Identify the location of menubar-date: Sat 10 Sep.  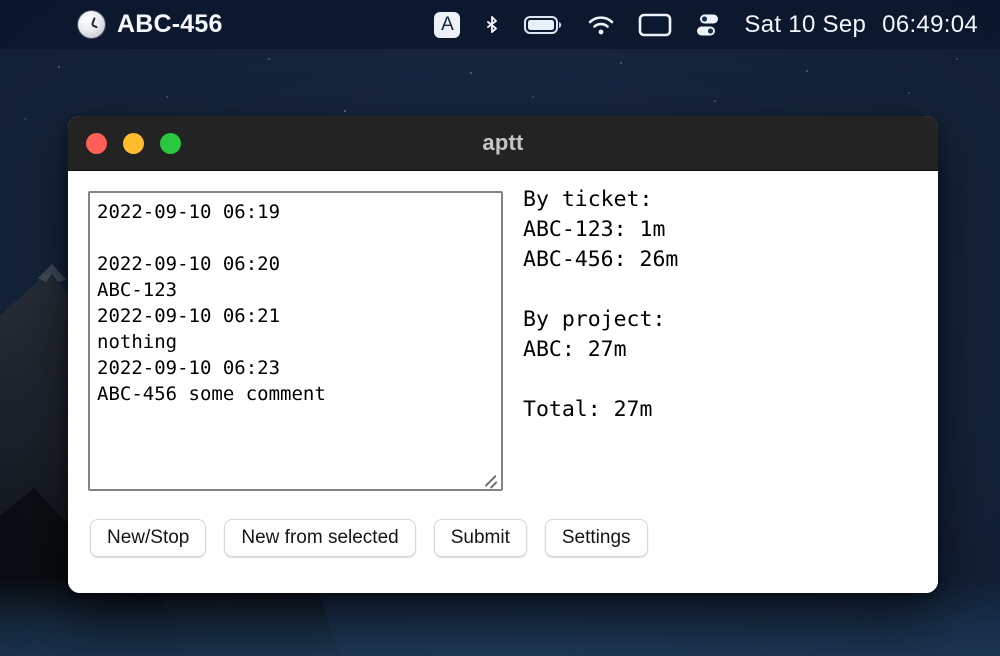
(805, 24).